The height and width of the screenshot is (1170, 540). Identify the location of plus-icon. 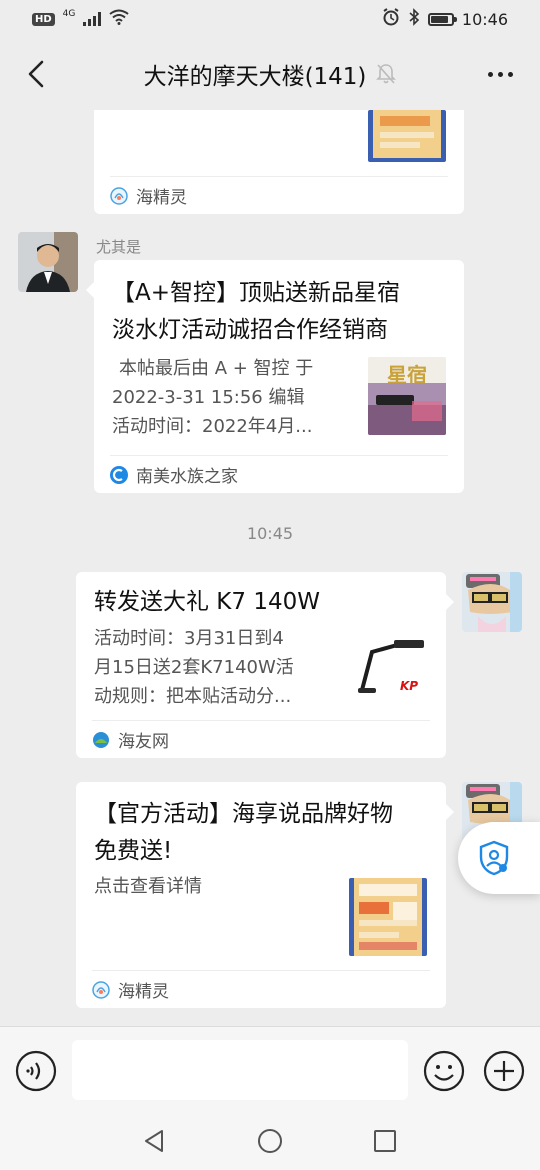
(504, 1071).